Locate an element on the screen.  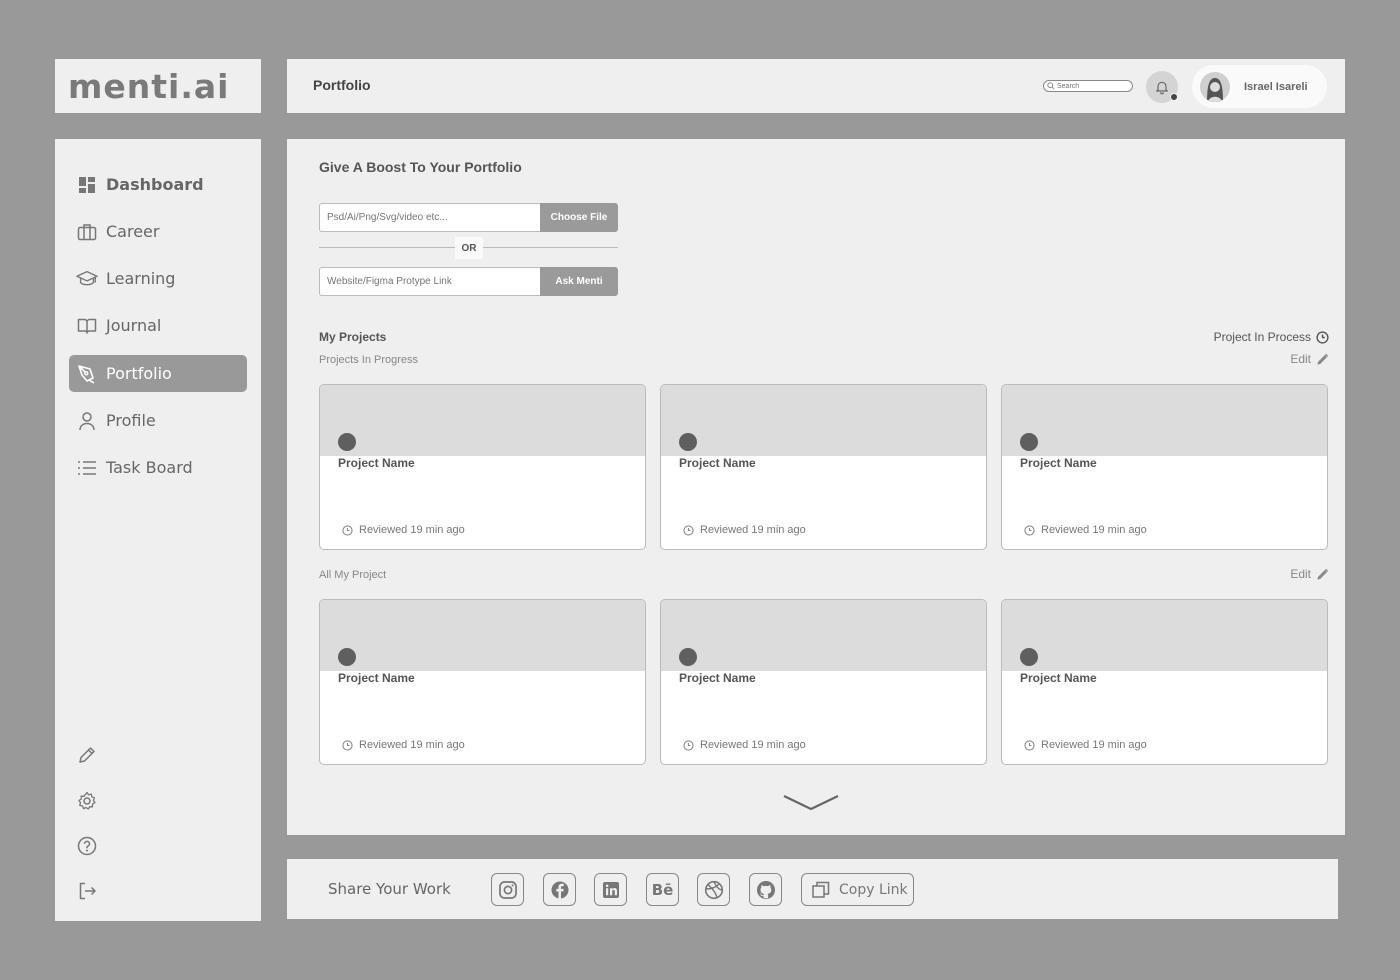
user-menu: Israel Isareli is located at coordinates (1259, 86).